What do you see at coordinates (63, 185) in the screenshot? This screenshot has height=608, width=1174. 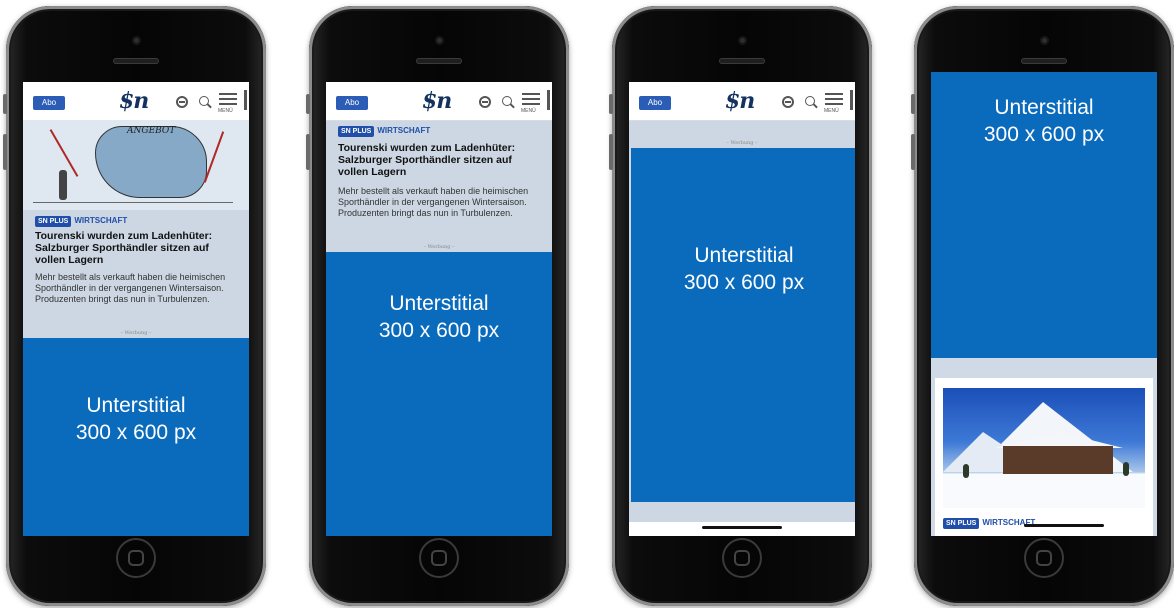 I see `cartoon-person` at bounding box center [63, 185].